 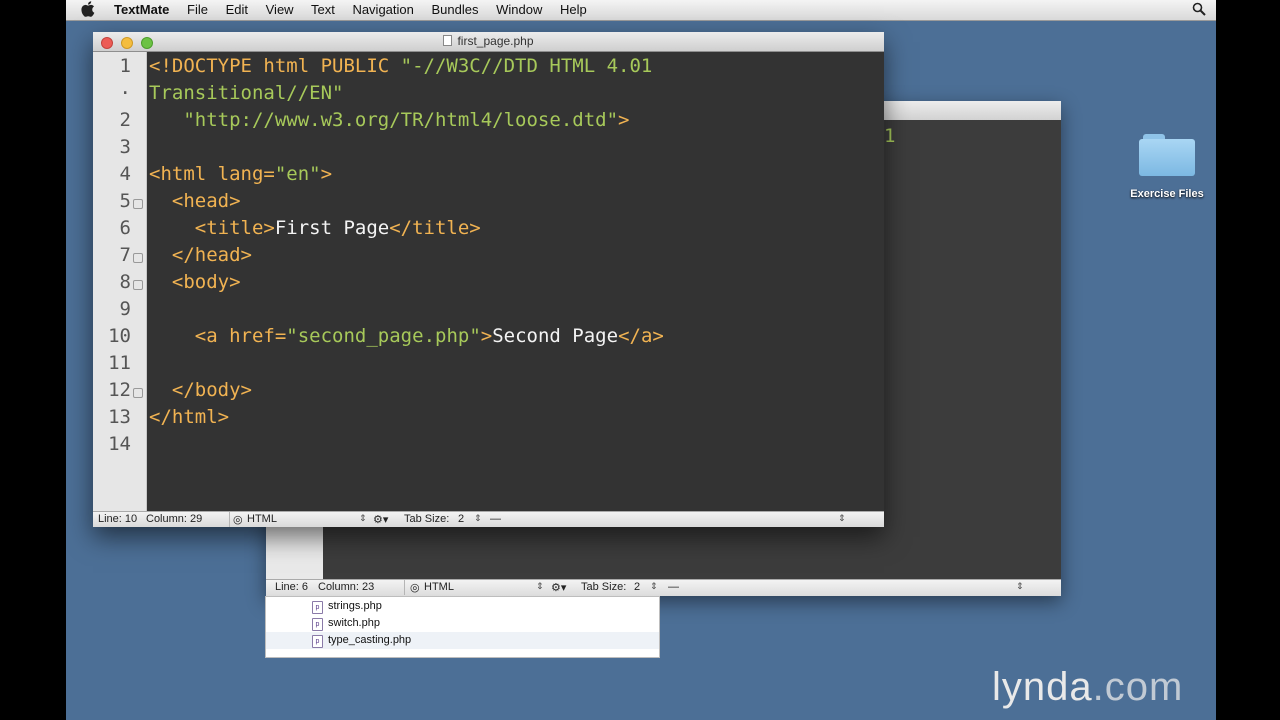 What do you see at coordinates (455, 9) in the screenshot?
I see `menu-bundles: Bundles` at bounding box center [455, 9].